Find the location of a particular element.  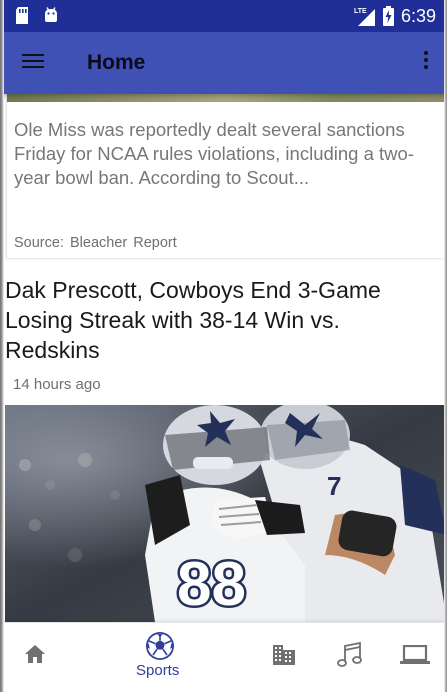

bottom-navigation: Sports is located at coordinates (223, 657).